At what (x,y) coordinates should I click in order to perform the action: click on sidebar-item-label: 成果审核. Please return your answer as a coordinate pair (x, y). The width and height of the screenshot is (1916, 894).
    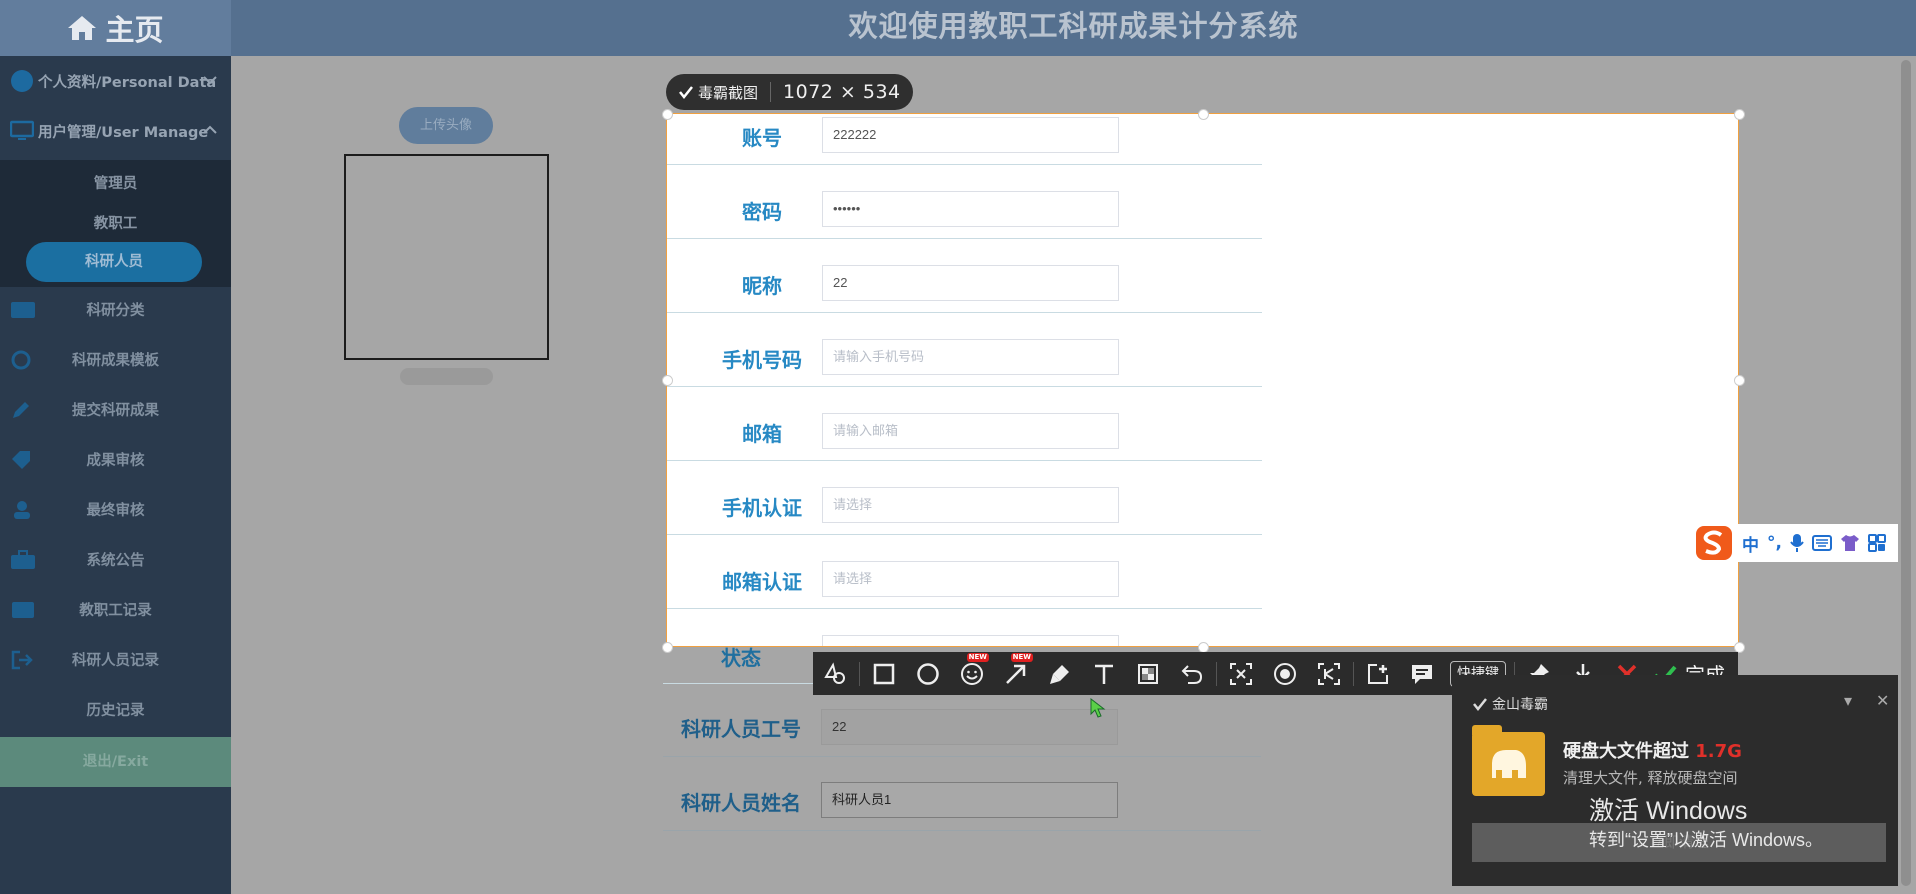
    Looking at the image, I should click on (115, 461).